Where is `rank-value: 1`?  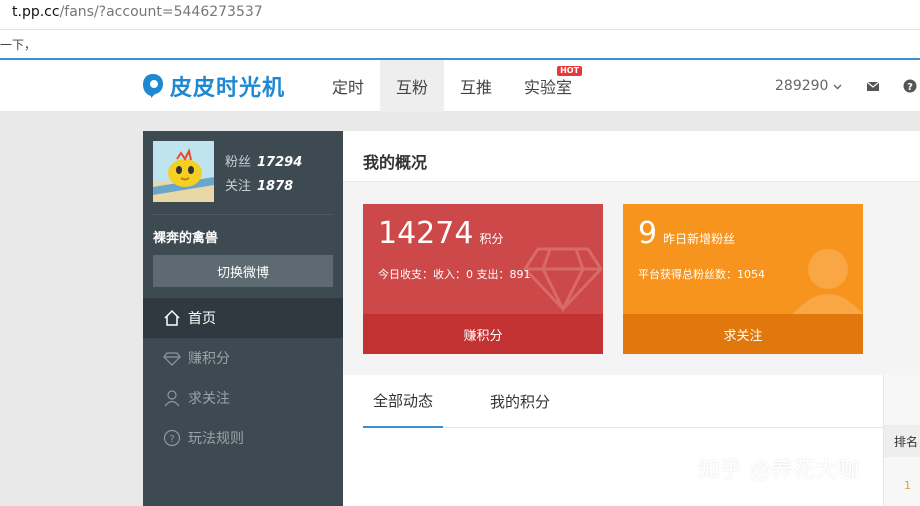
rank-value: 1 is located at coordinates (907, 485).